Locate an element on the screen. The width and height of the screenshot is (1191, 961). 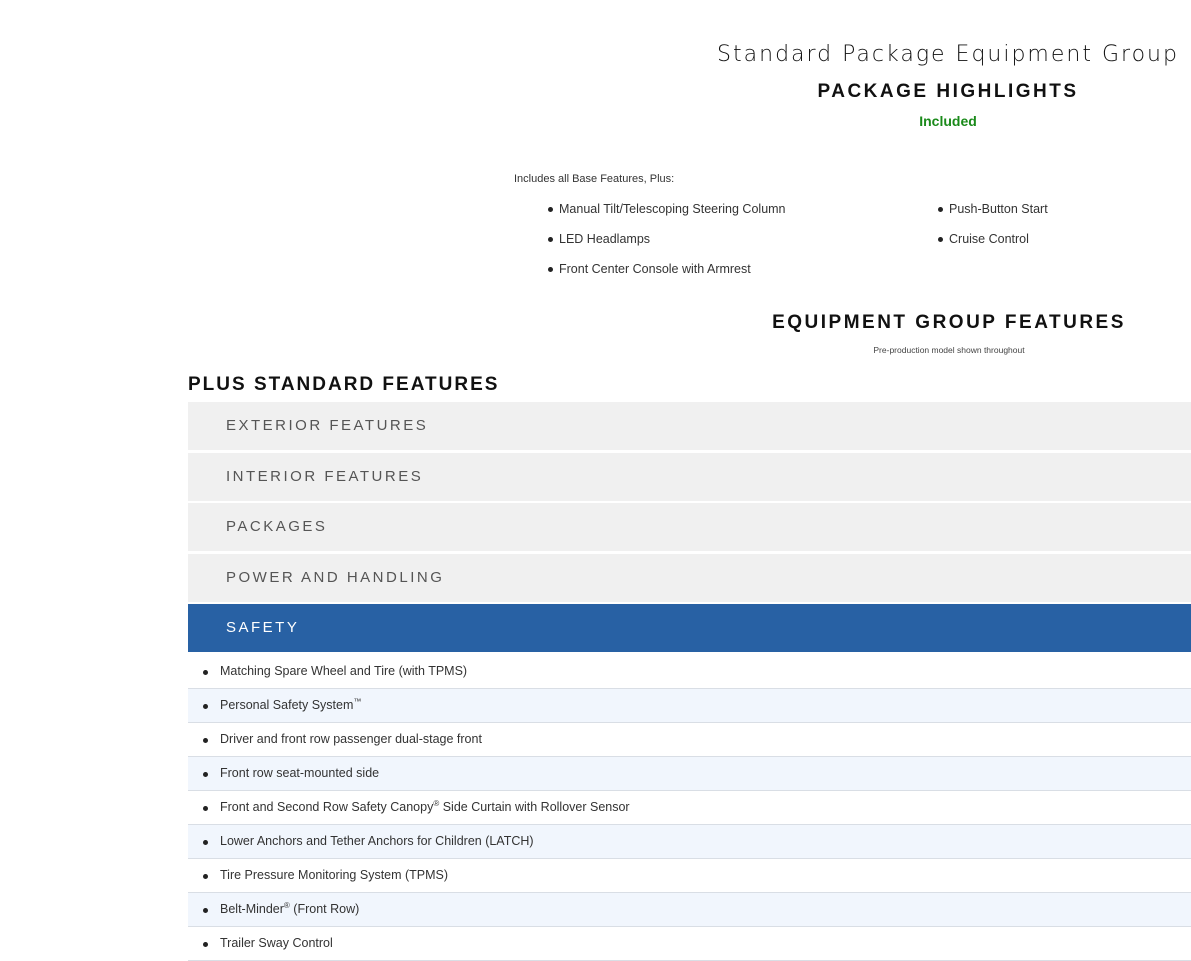
highlight-item: Cruise Control is located at coordinates (993, 246).